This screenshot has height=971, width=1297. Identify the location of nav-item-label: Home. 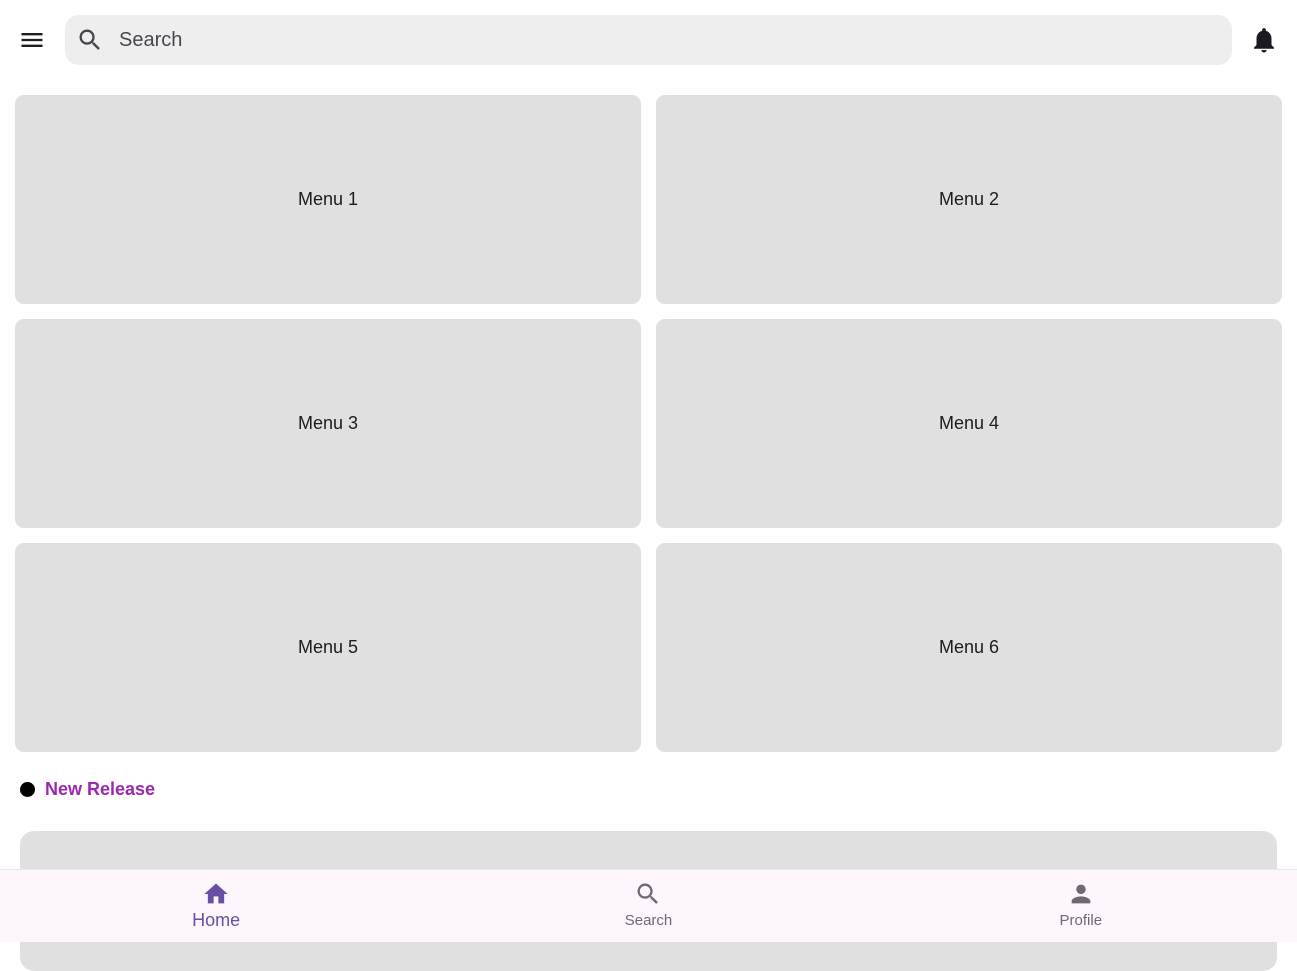
(216, 920).